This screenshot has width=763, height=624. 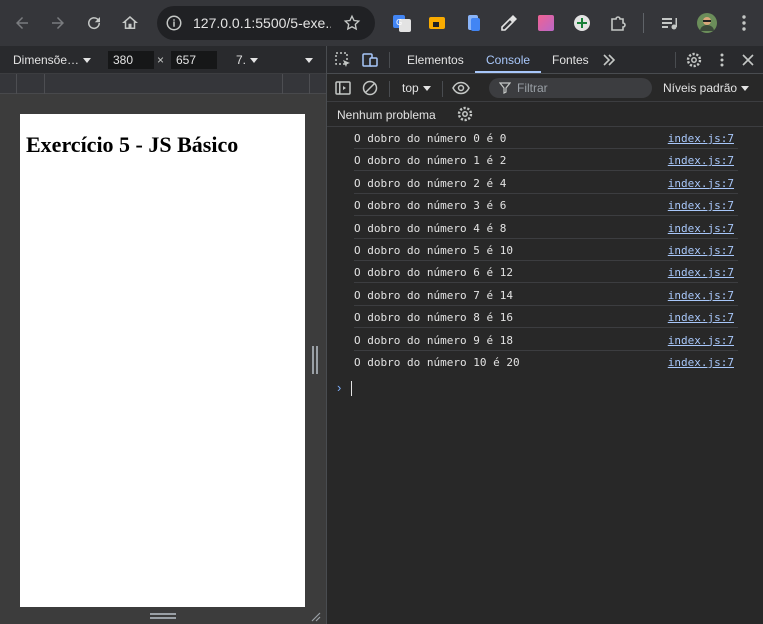 What do you see at coordinates (707, 23) in the screenshot?
I see `avatar` at bounding box center [707, 23].